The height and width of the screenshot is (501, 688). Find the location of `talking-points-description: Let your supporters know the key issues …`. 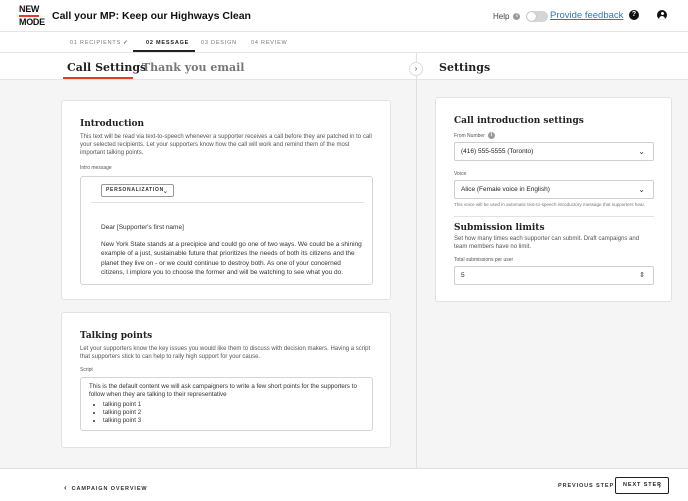

talking-points-description: Let your supporters know the key issues … is located at coordinates (225, 353).